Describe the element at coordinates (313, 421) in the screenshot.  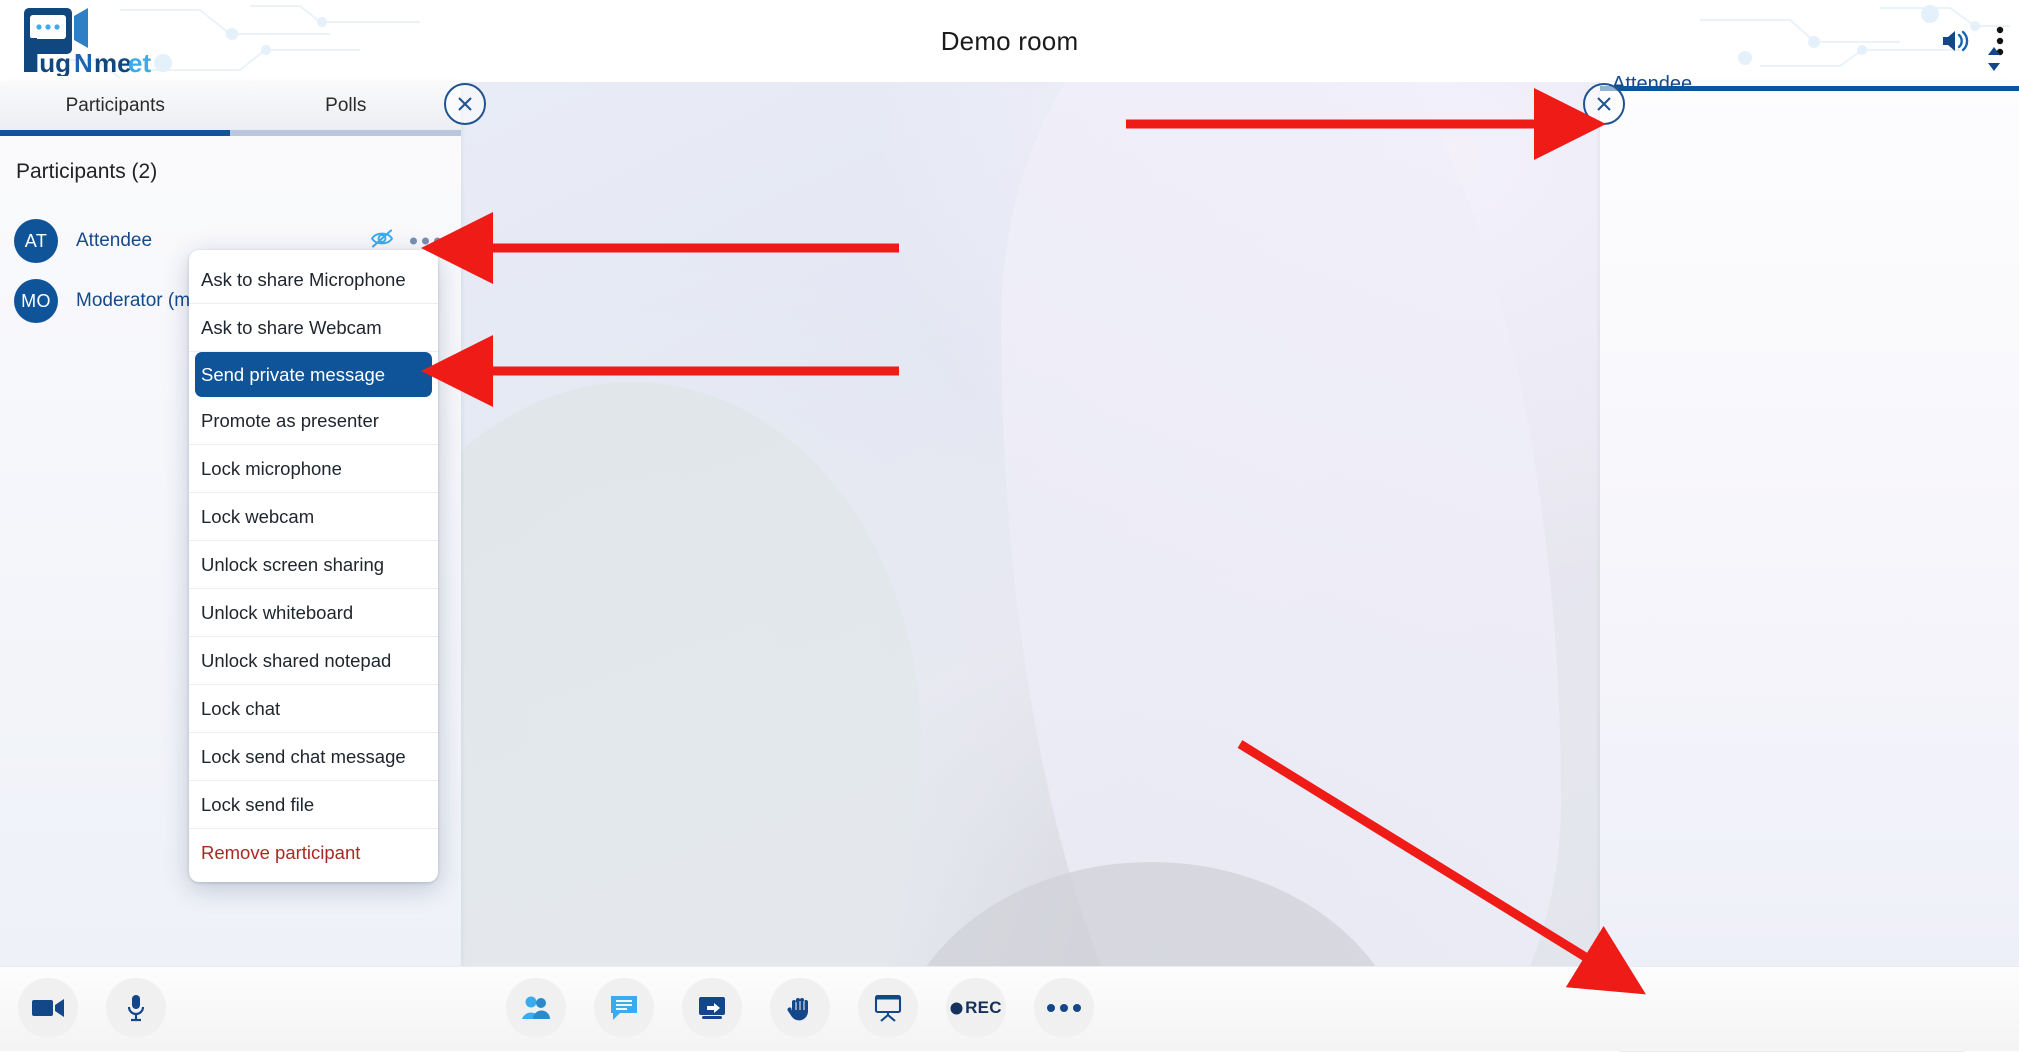
I see `menu-item-promote-as-presenter: Promote as presenter` at that location.